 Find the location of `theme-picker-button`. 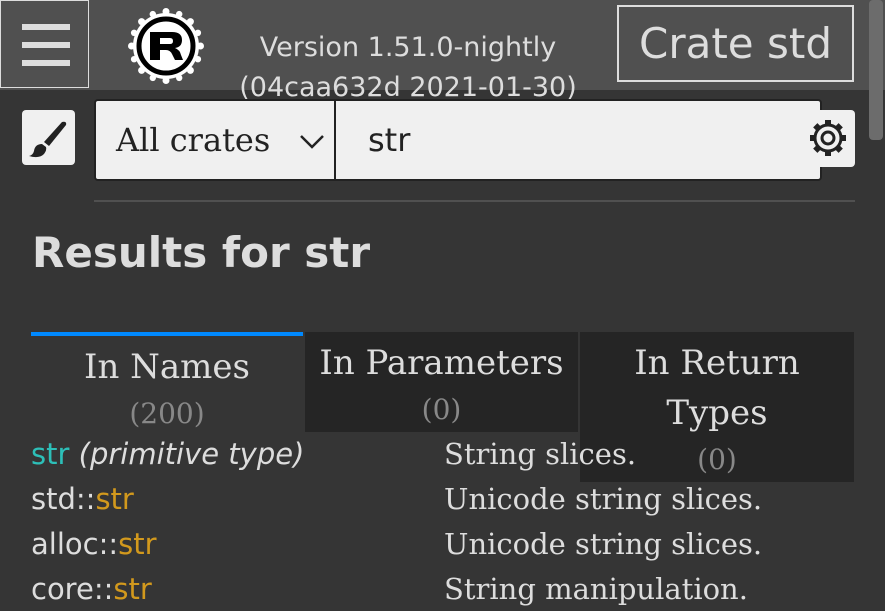

theme-picker-button is located at coordinates (48, 137).